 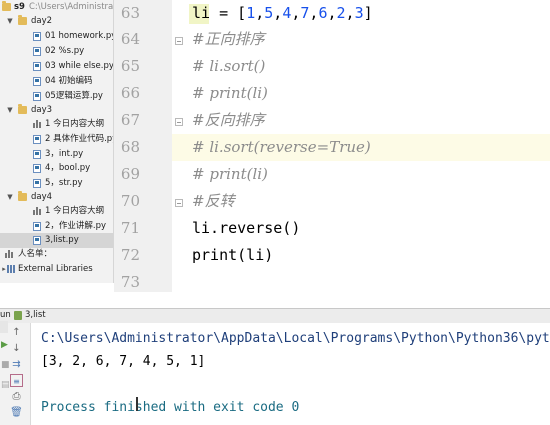 What do you see at coordinates (130, 39) in the screenshot?
I see `line-number: 64` at bounding box center [130, 39].